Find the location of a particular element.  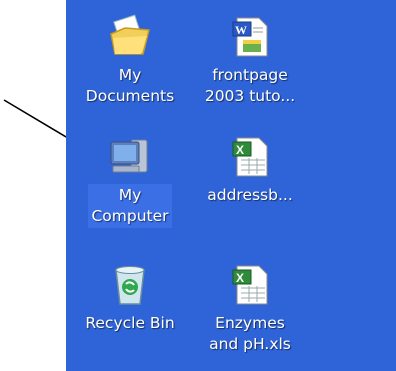

desktop-icon-recycle-bin: Recycle Bin is located at coordinates (130, 298).